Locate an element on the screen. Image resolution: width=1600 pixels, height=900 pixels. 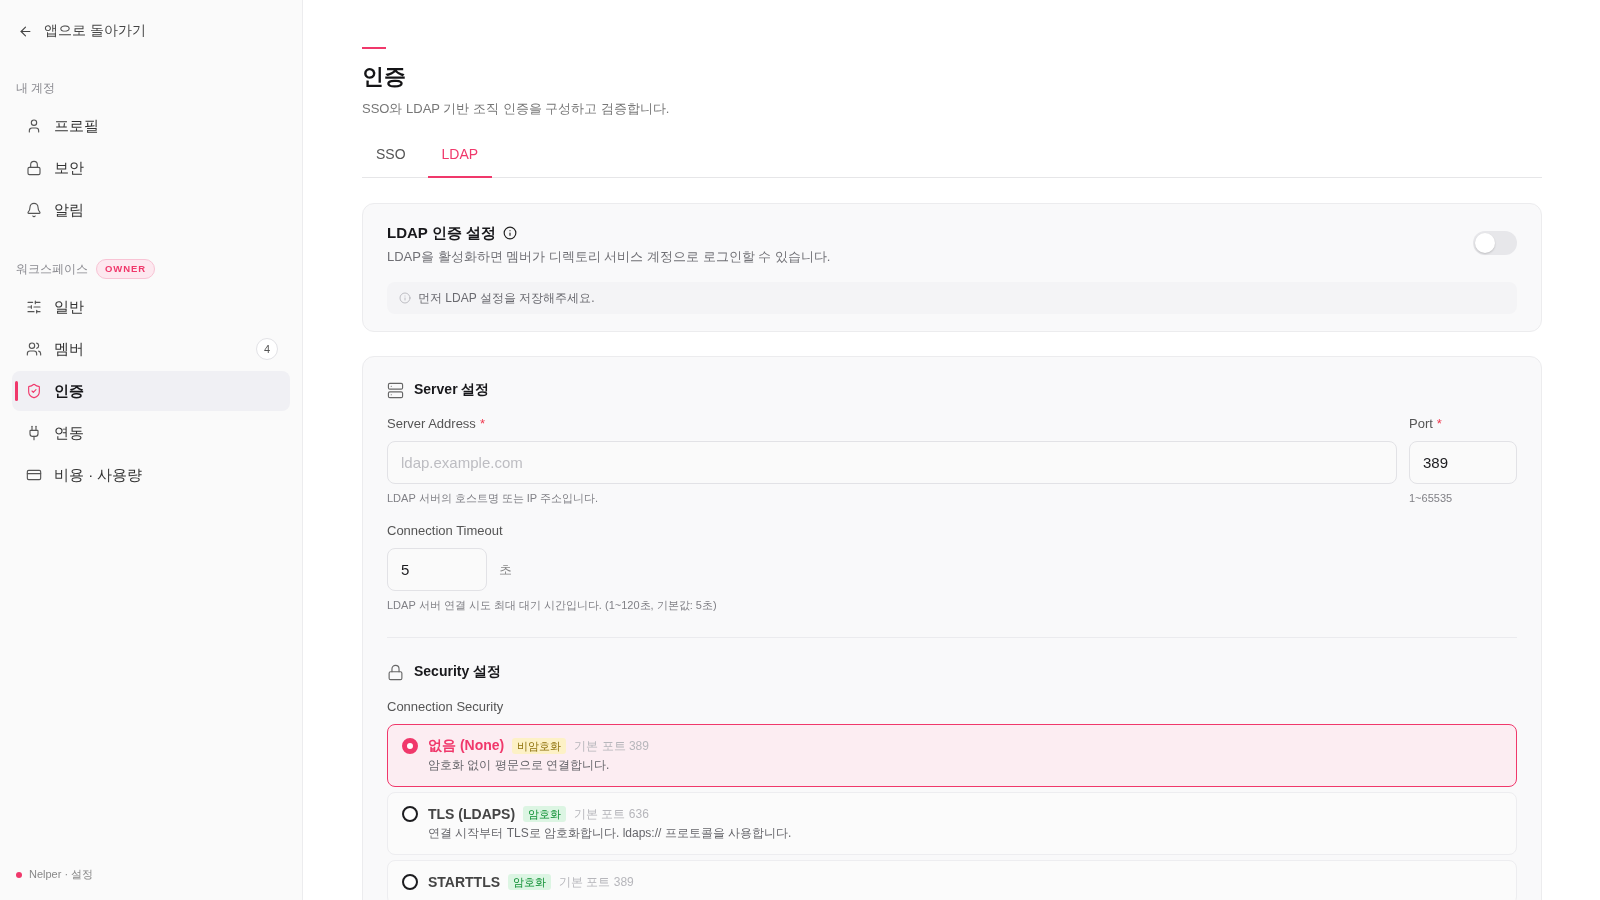
field-label: Port * is located at coordinates (1426, 424).